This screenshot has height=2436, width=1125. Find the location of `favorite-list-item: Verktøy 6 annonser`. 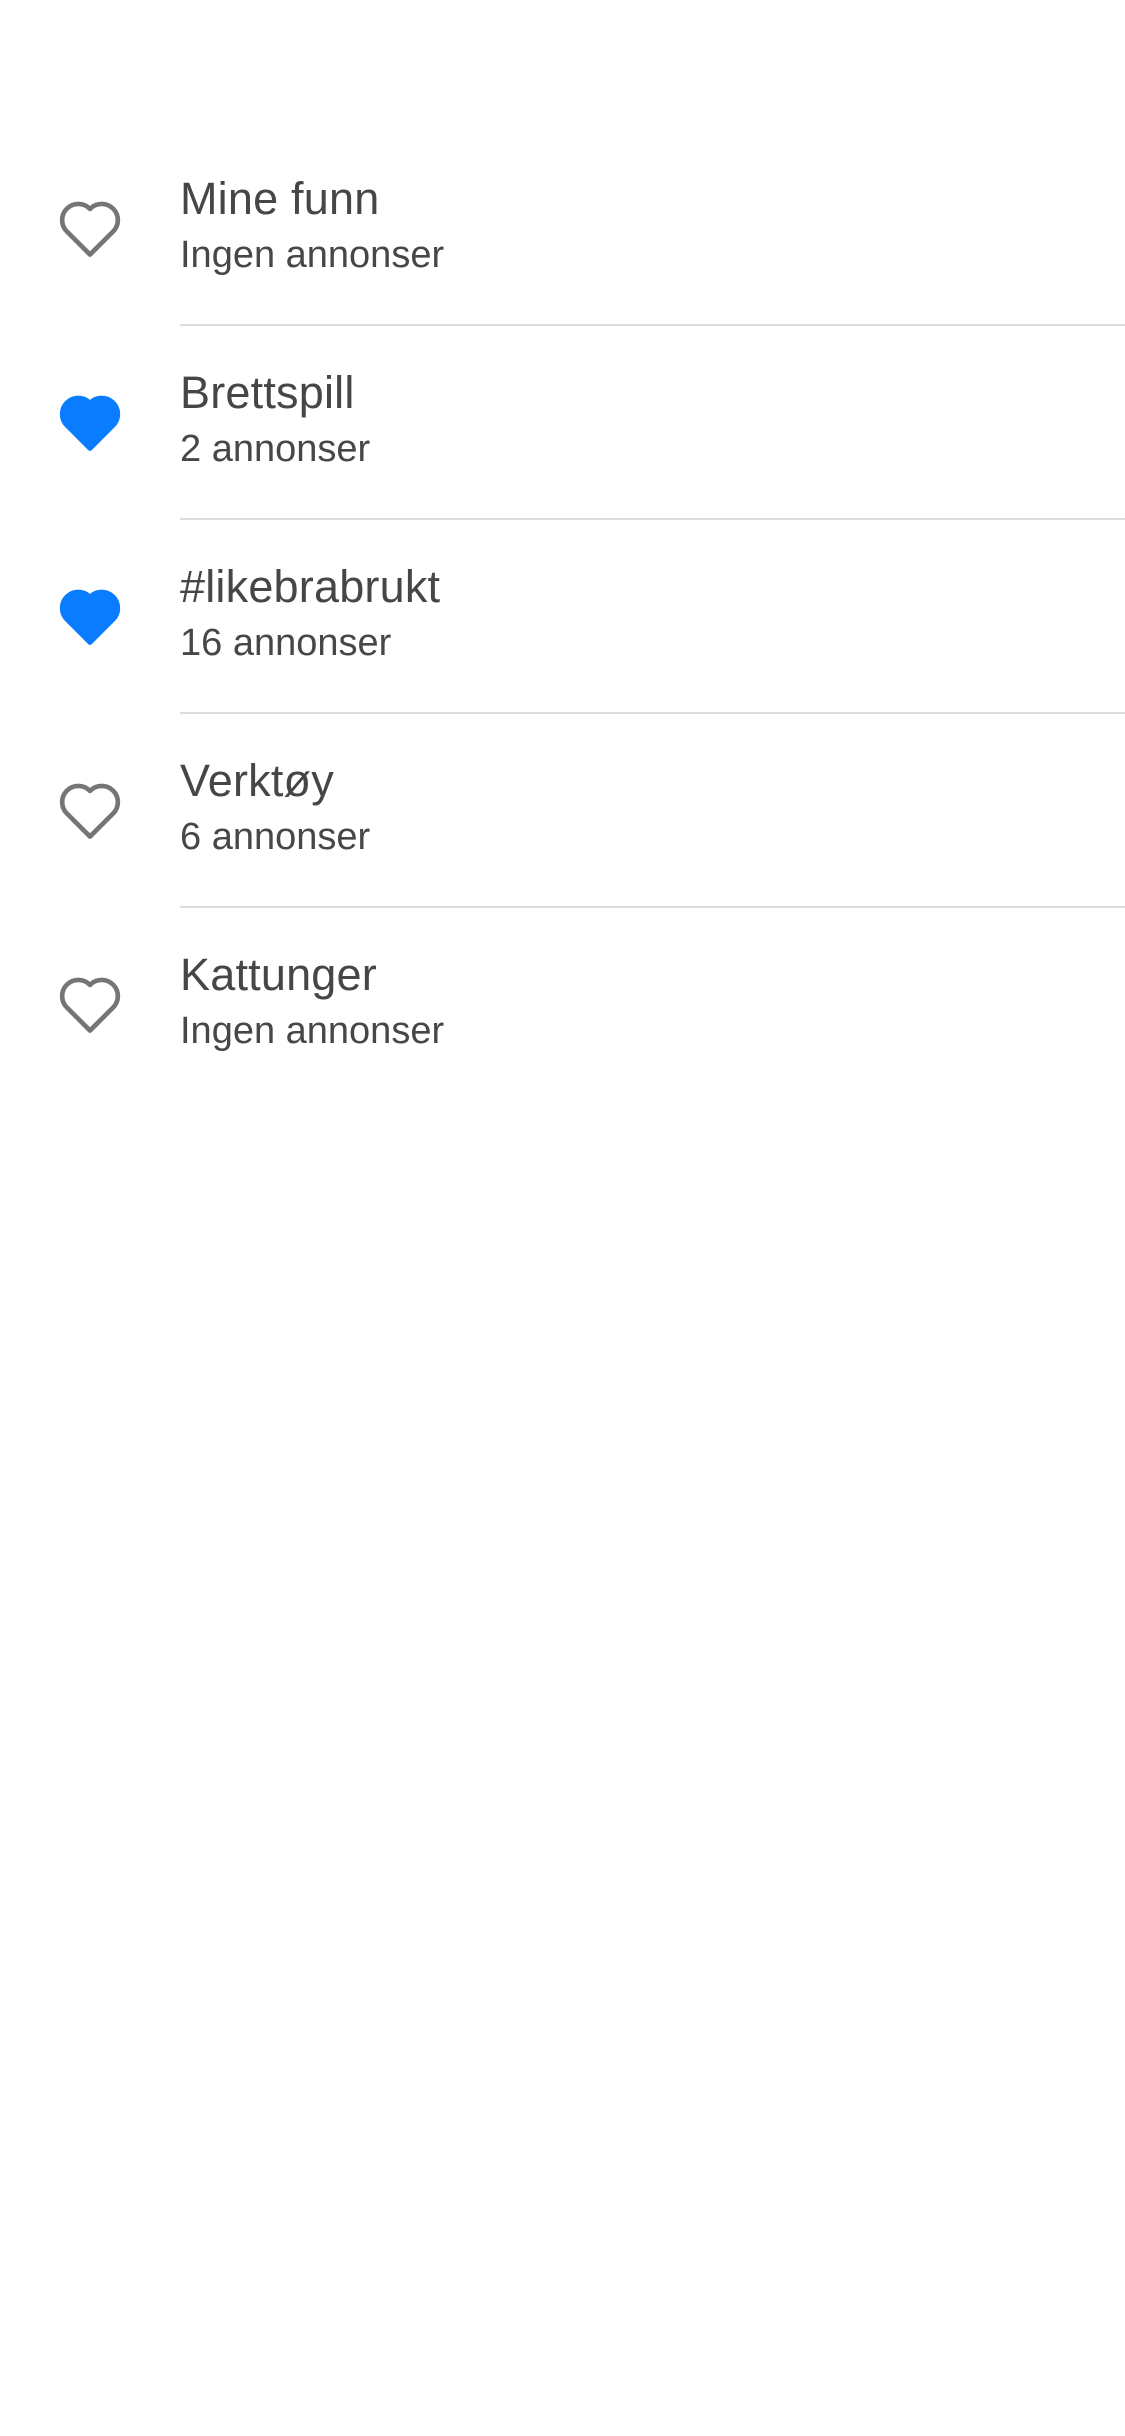

favorite-list-item: Verktøy 6 annonser is located at coordinates (562, 811).